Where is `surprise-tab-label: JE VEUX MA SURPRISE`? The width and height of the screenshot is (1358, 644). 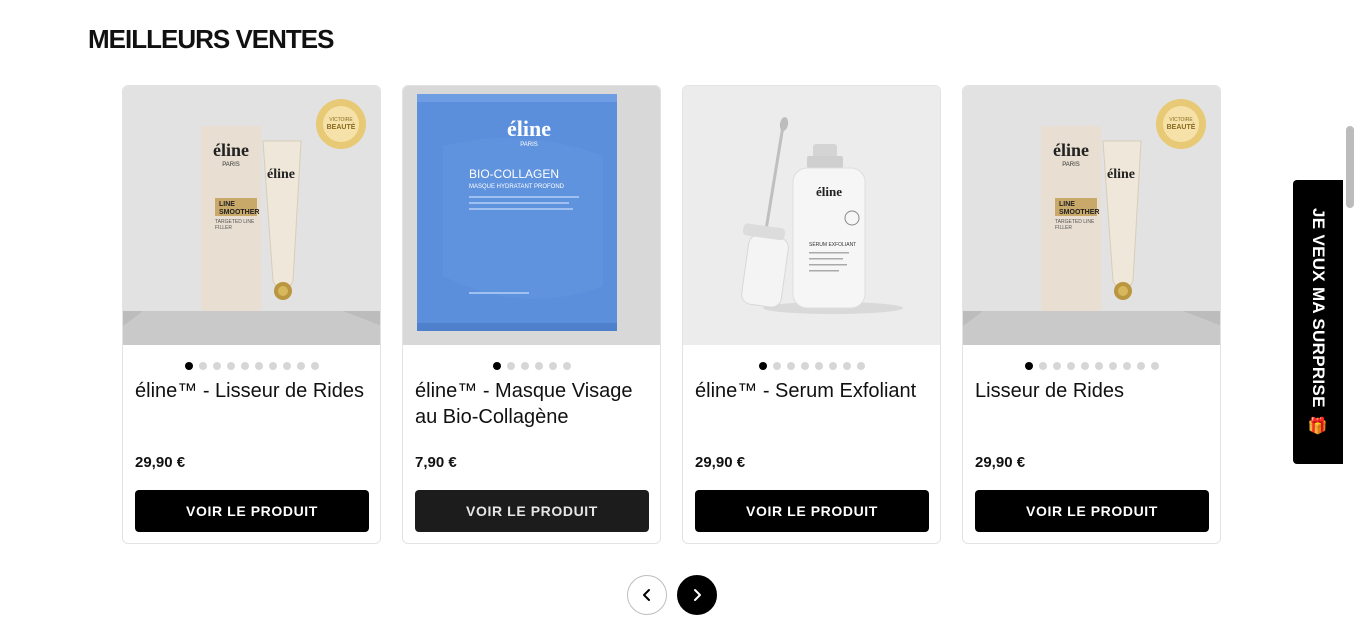
surprise-tab-label: JE VEUX MA SURPRISE is located at coordinates (1319, 308).